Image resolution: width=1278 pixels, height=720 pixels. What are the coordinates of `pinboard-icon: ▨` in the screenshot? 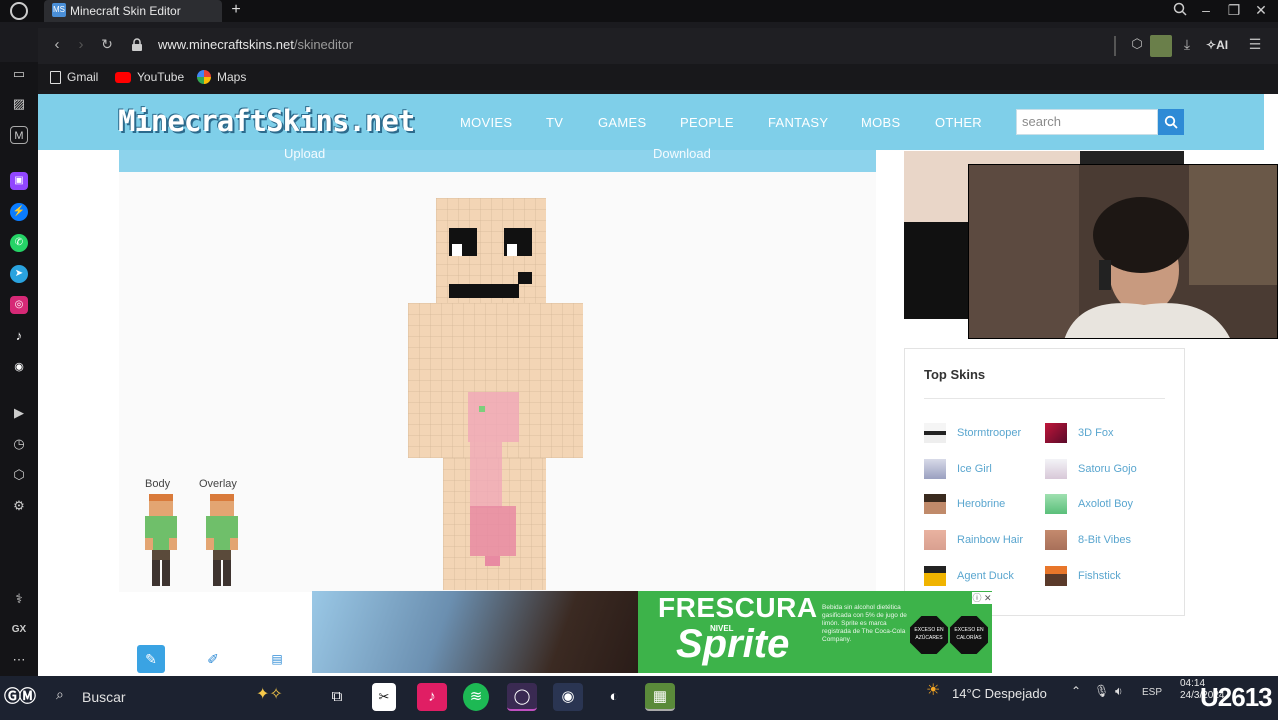 It's located at (19, 104).